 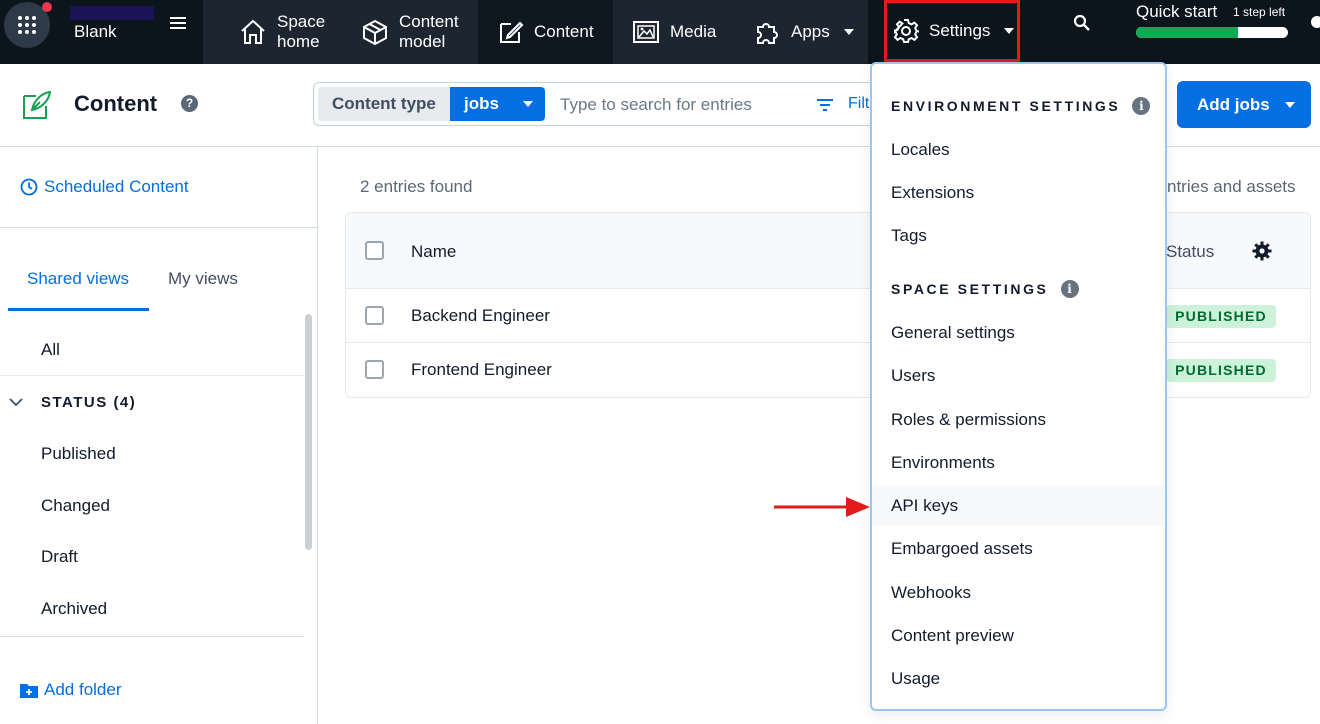 What do you see at coordinates (47, 7) in the screenshot?
I see `notification-dot` at bounding box center [47, 7].